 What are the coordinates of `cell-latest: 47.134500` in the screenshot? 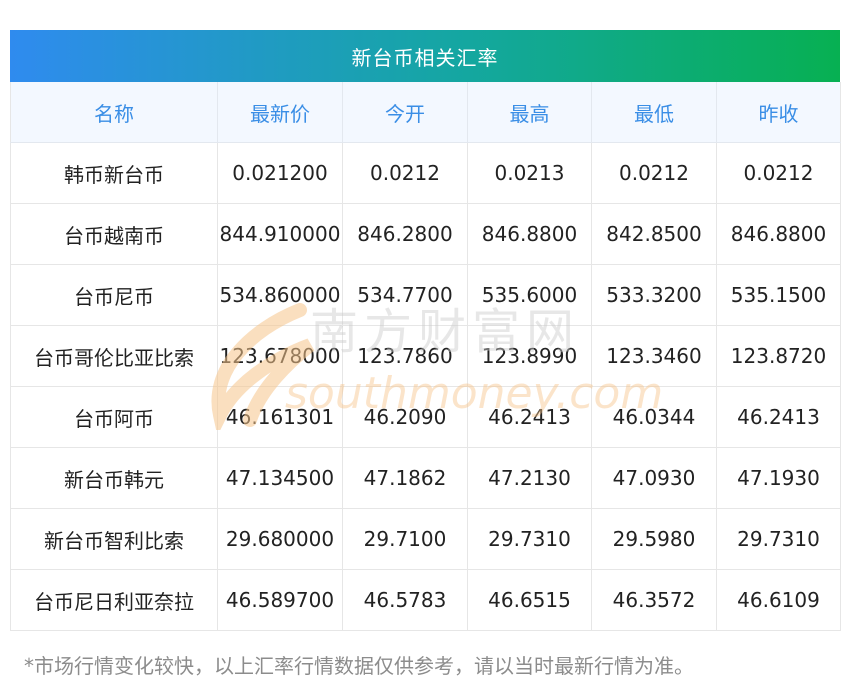 It's located at (280, 478).